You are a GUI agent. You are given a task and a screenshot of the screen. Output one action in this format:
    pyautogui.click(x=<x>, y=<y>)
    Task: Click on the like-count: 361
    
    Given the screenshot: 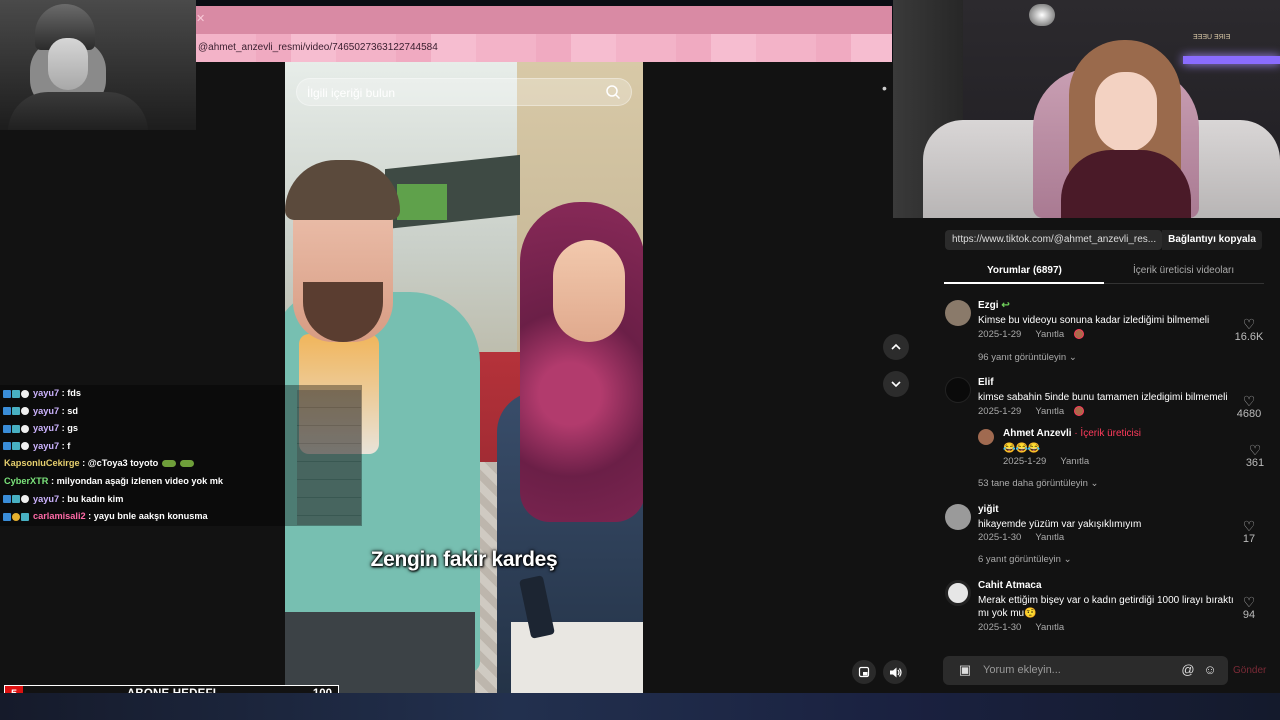 What is the action you would take?
    pyautogui.click(x=1255, y=463)
    